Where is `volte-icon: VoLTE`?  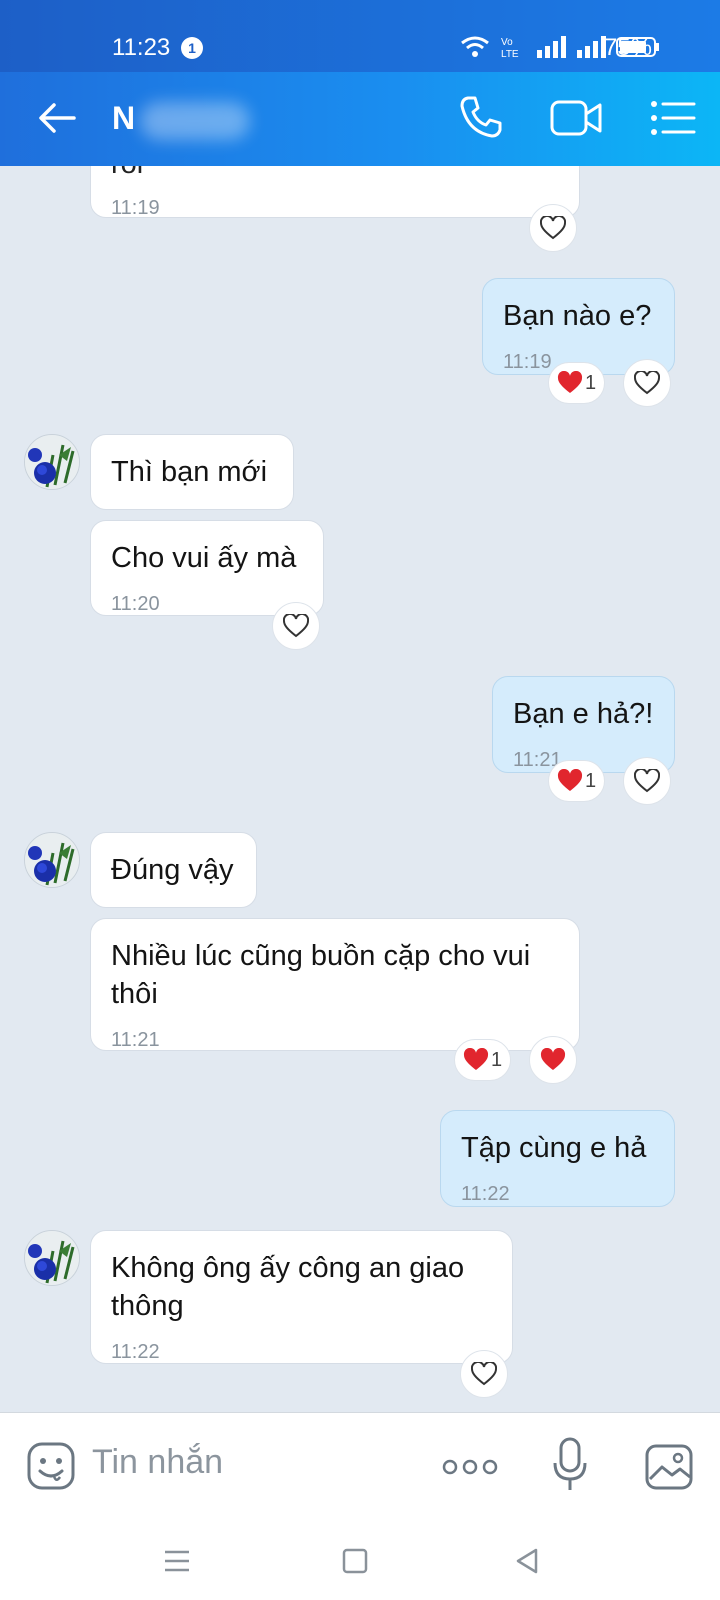 volte-icon: VoLTE is located at coordinates (510, 48).